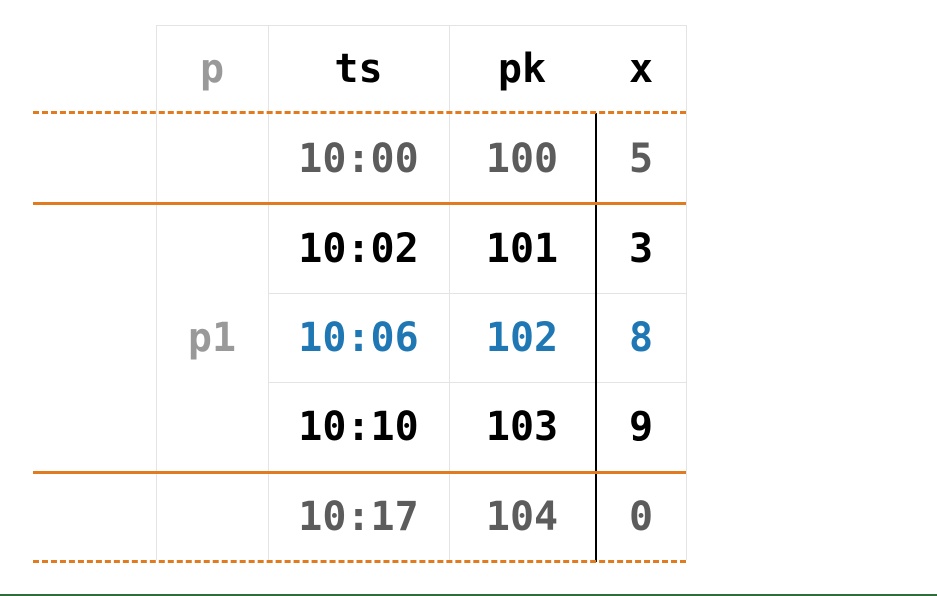 The height and width of the screenshot is (596, 937). I want to click on header-cell-ts: ts, so click(358, 69).